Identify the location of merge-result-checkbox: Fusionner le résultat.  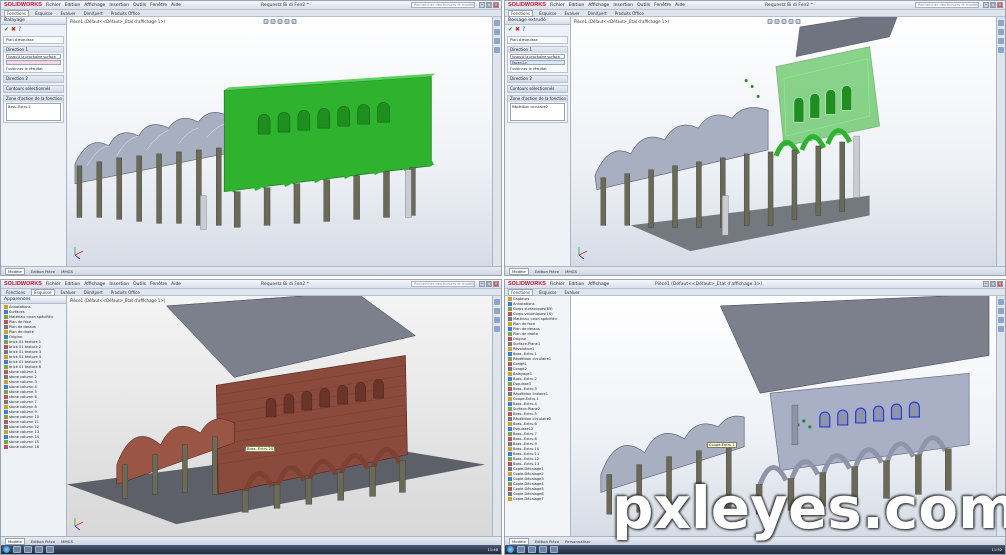
(33, 69).